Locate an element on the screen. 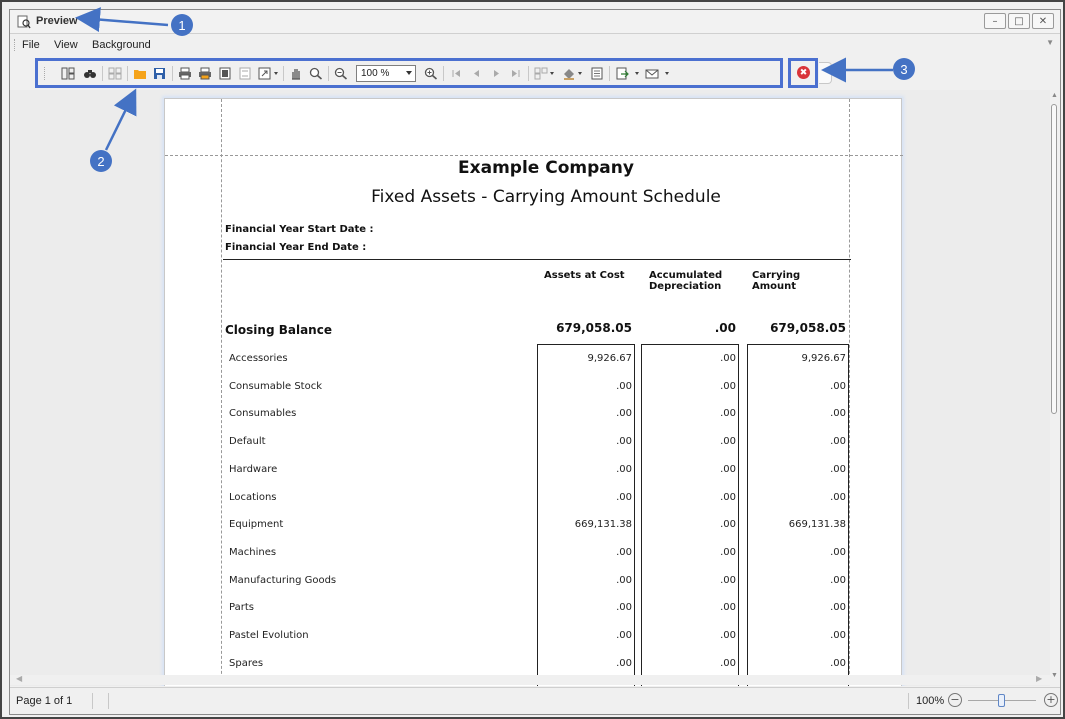  preview-toolbar: 100 % is located at coordinates (409, 73).